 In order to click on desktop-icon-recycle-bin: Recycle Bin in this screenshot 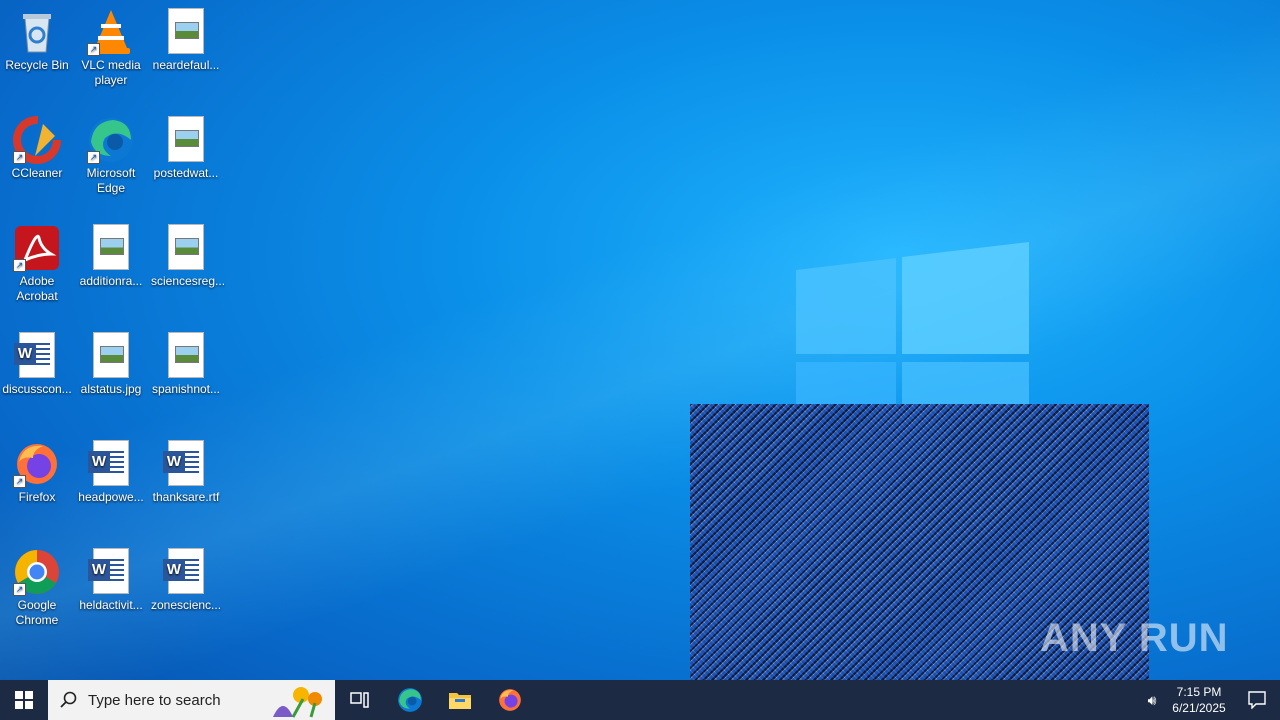, I will do `click(37, 36)`.